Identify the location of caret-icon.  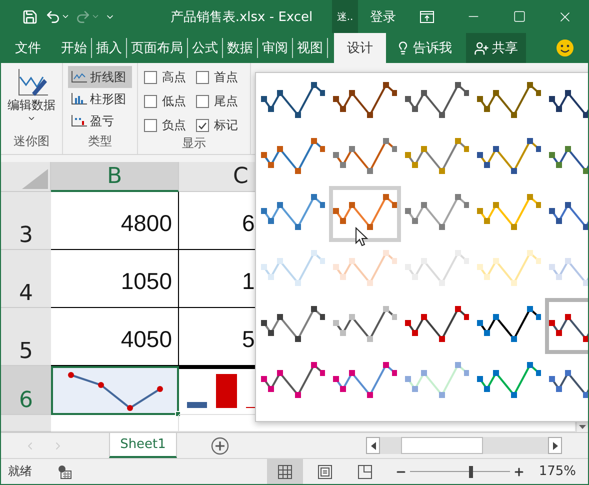
(31, 118).